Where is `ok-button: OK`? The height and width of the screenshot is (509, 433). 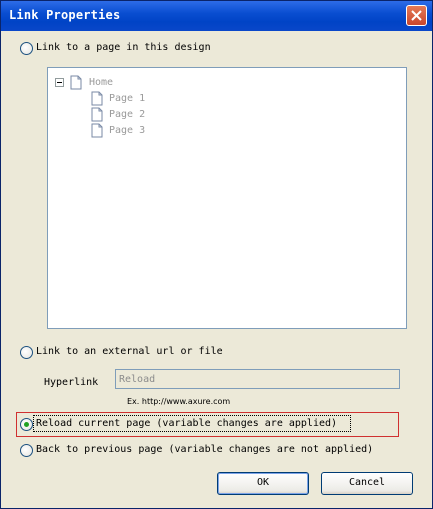 ok-button: OK is located at coordinates (263, 483).